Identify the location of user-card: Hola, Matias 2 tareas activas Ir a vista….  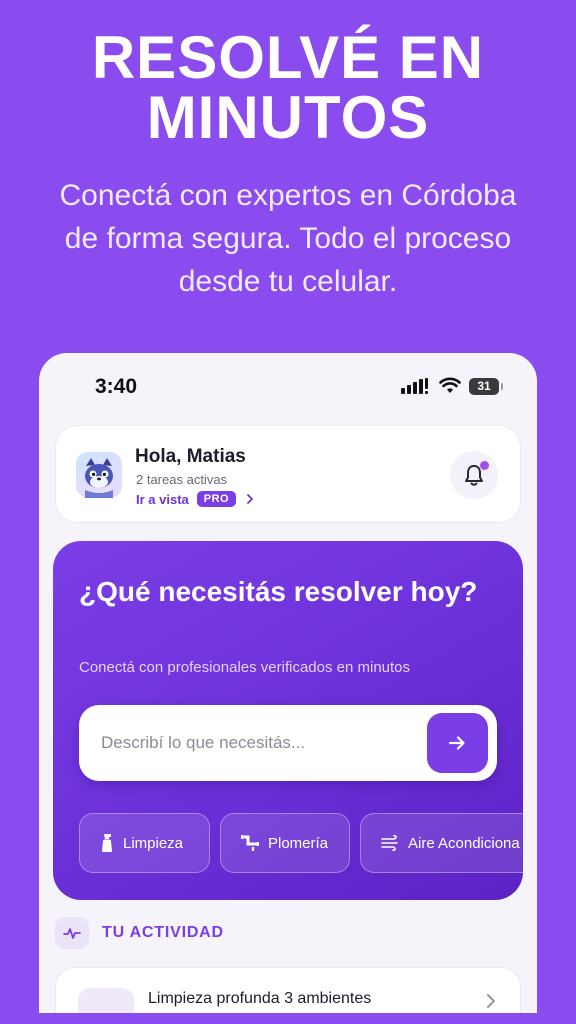
(288, 474).